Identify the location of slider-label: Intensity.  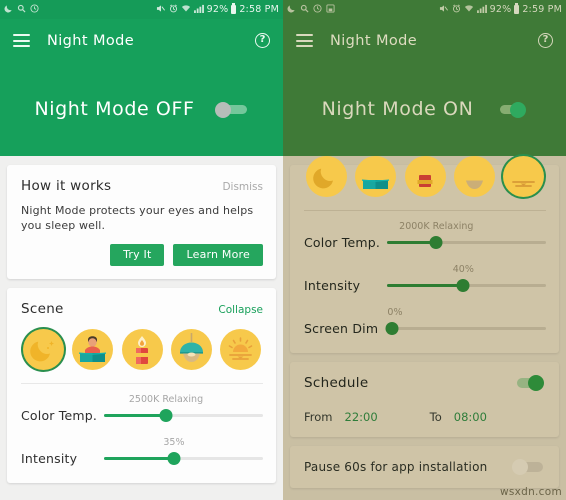
(49, 458).